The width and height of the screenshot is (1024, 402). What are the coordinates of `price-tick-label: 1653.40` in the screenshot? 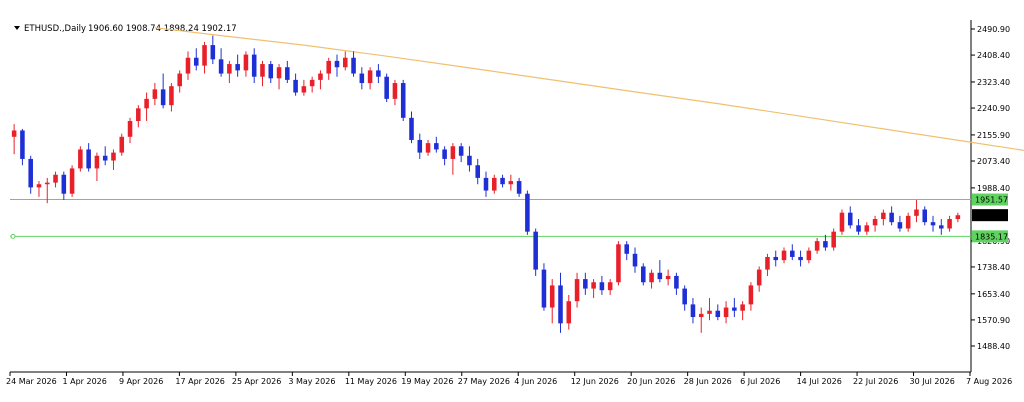 It's located at (993, 294).